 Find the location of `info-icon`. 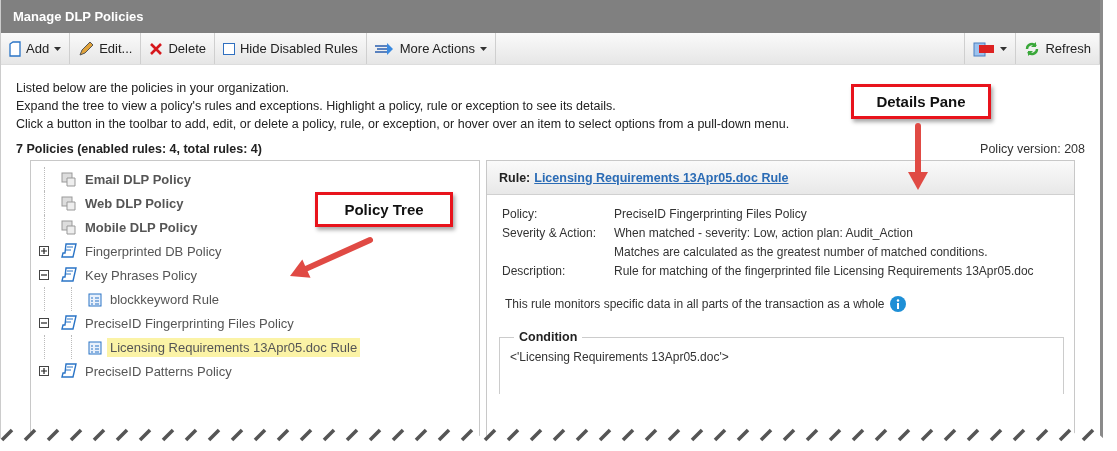

info-icon is located at coordinates (897, 304).